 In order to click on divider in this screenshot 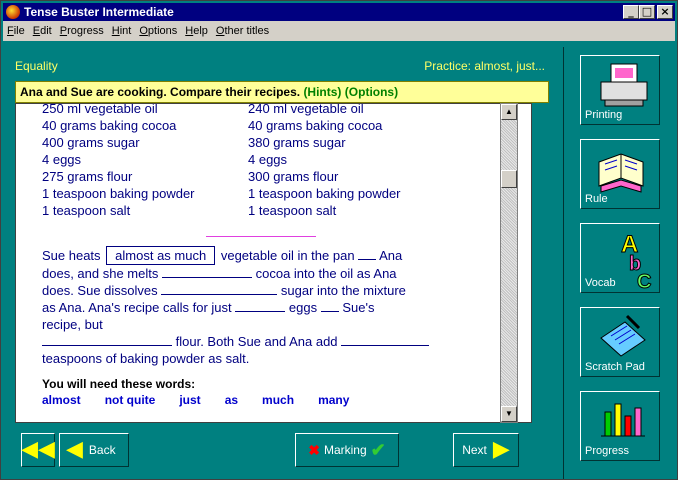, I will do `click(261, 236)`.